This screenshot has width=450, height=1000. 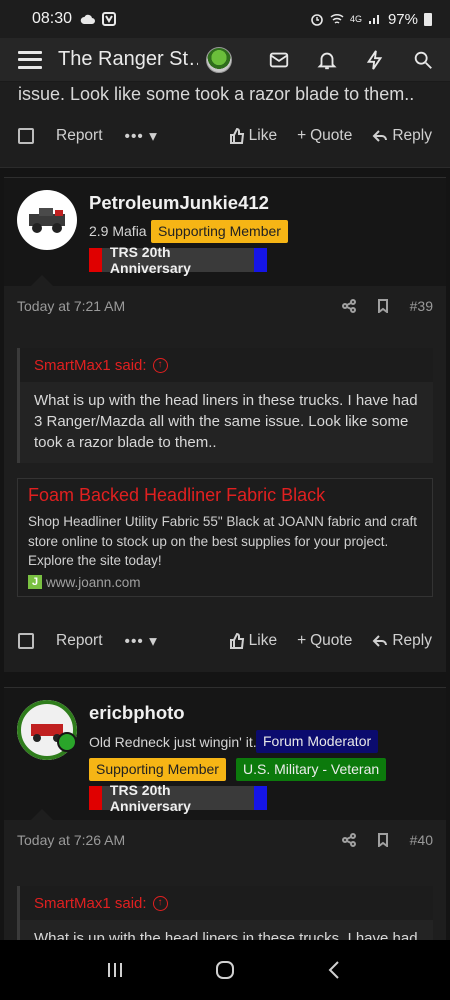 What do you see at coordinates (179, 203) in the screenshot?
I see `username: PetroleumJunkie412` at bounding box center [179, 203].